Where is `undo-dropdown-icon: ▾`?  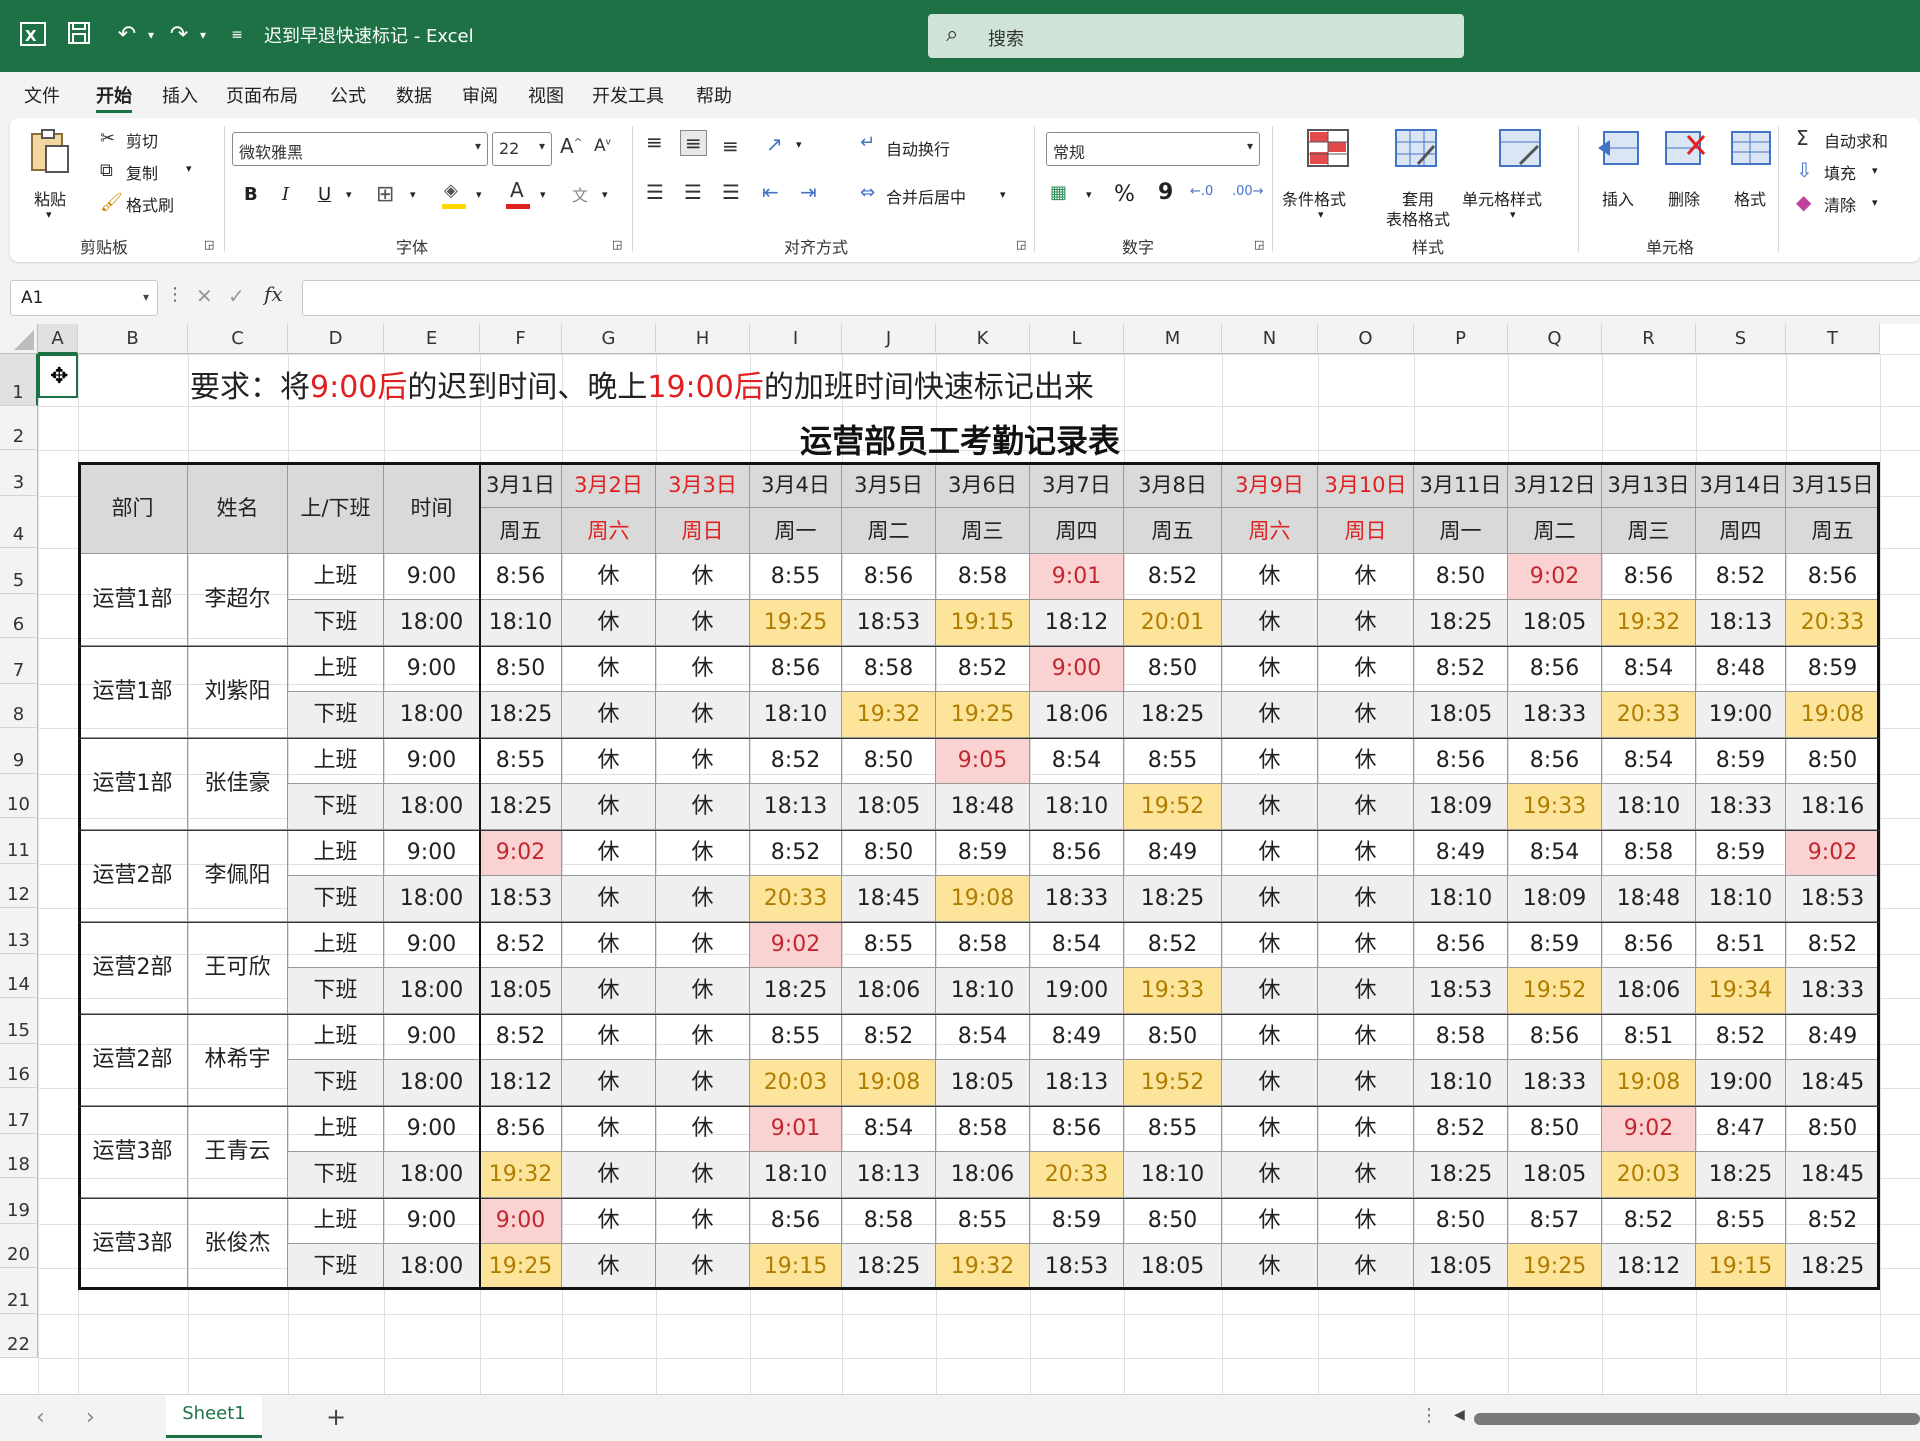 undo-dropdown-icon: ▾ is located at coordinates (151, 35).